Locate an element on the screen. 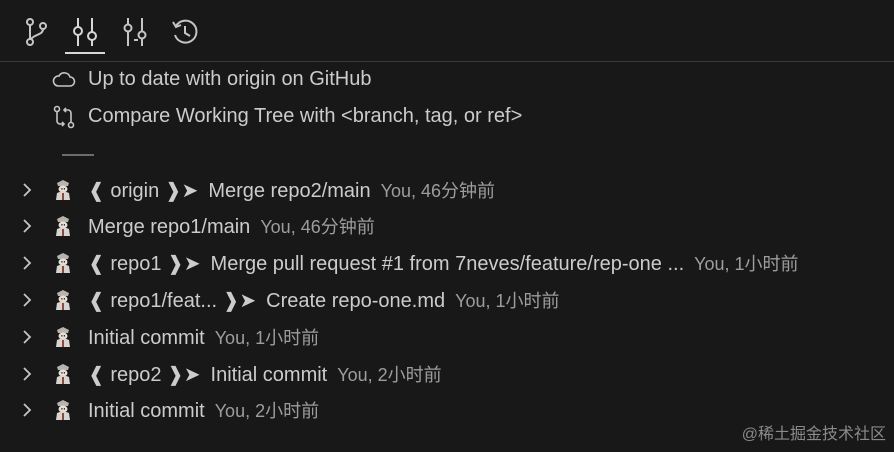  commit-row: ❰ origin ❱➤ Merge repo2/main You, 46分钟前 is located at coordinates (447, 189).